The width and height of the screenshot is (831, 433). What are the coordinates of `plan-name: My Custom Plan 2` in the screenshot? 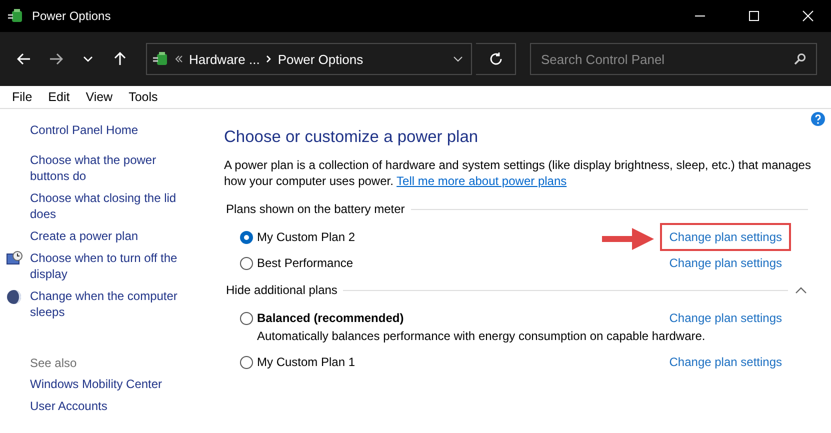 It's located at (306, 237).